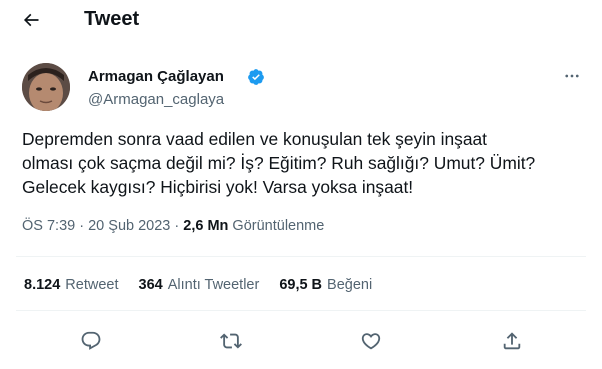 The image size is (602, 369). I want to click on reply-icon, so click(91, 340).